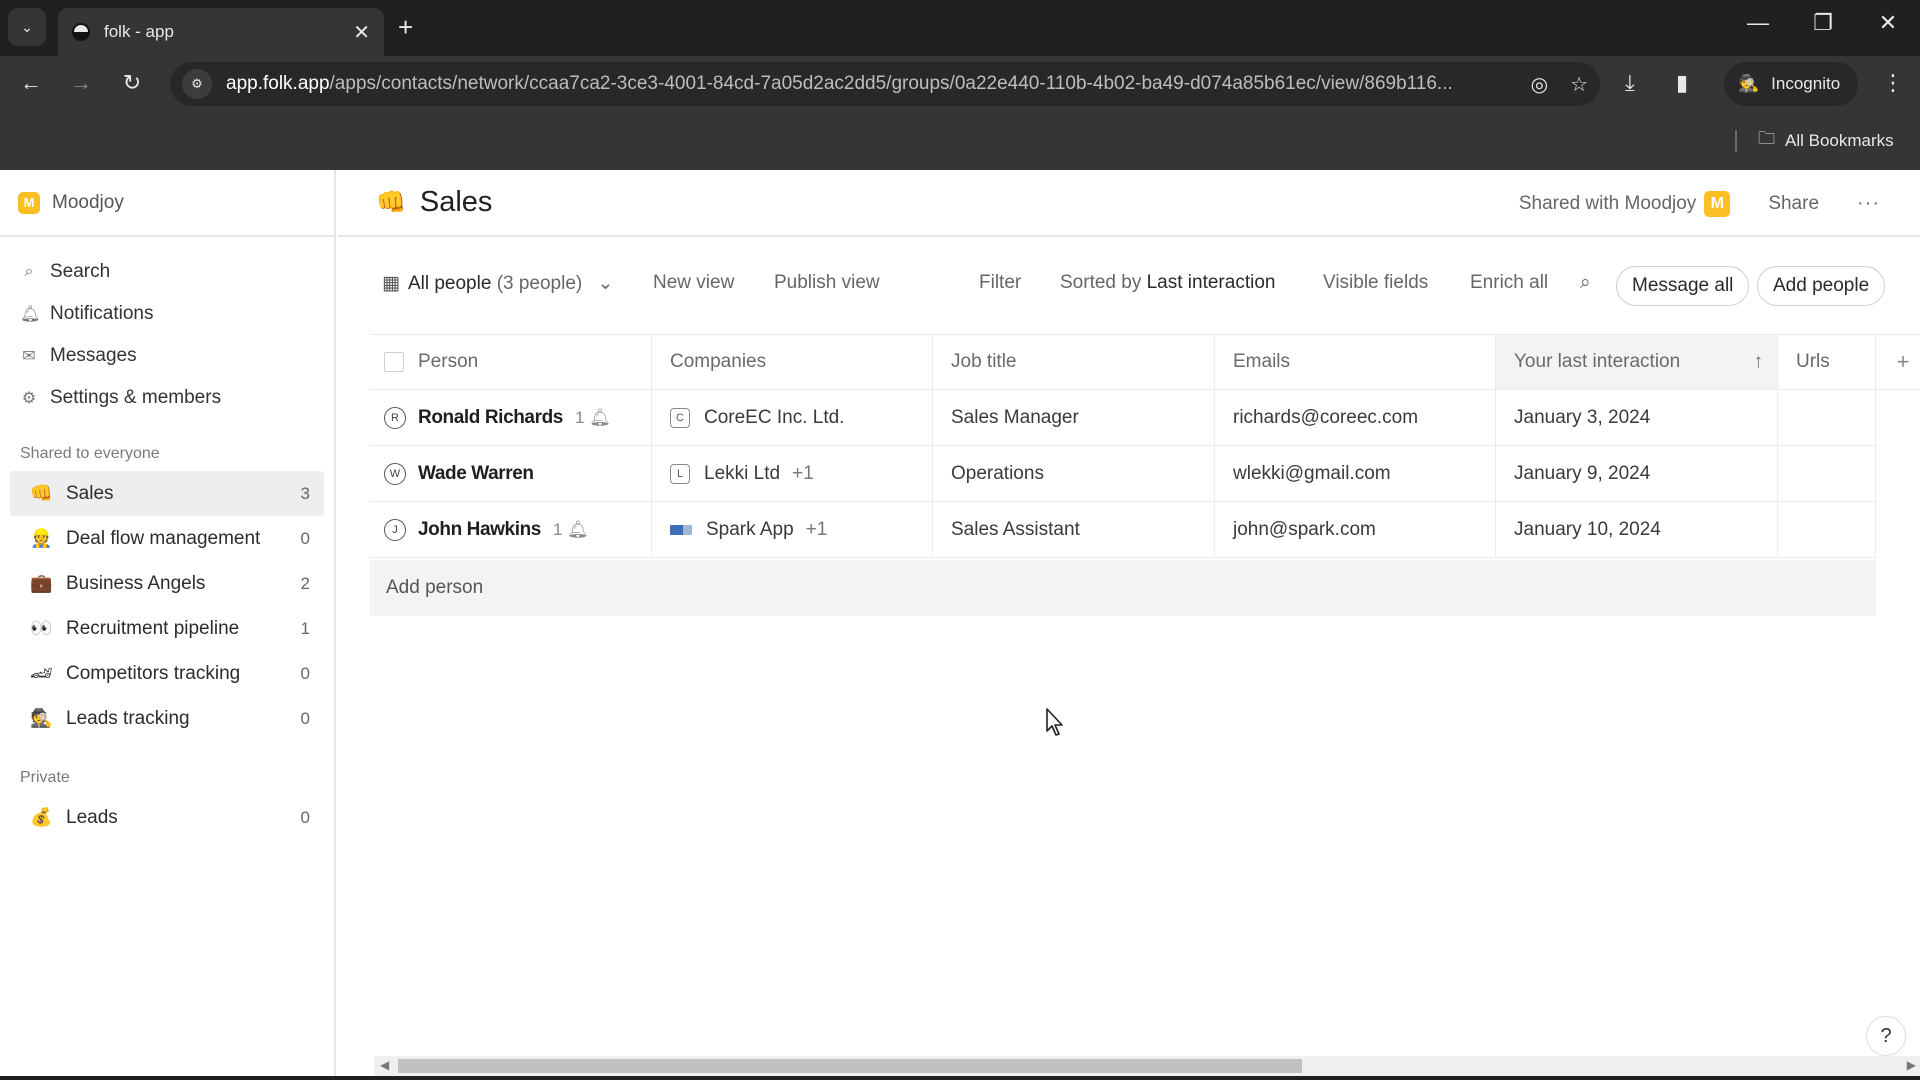 The height and width of the screenshot is (1080, 1920). I want to click on company-cell: L Lekki Ltd +1, so click(792, 473).